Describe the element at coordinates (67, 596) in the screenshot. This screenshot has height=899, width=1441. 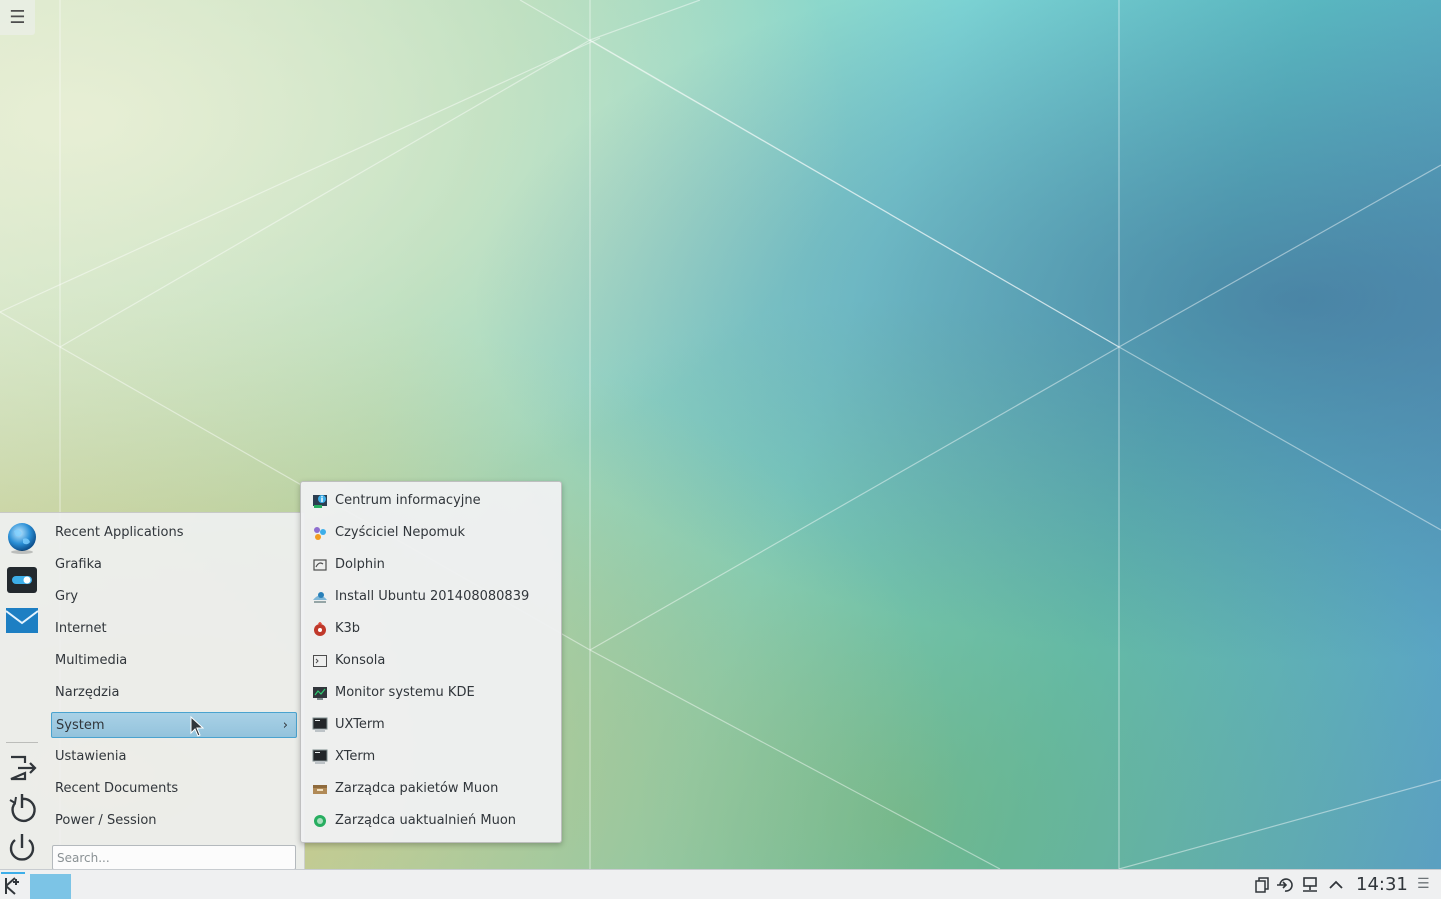
I see `category-label: Gry` at that location.